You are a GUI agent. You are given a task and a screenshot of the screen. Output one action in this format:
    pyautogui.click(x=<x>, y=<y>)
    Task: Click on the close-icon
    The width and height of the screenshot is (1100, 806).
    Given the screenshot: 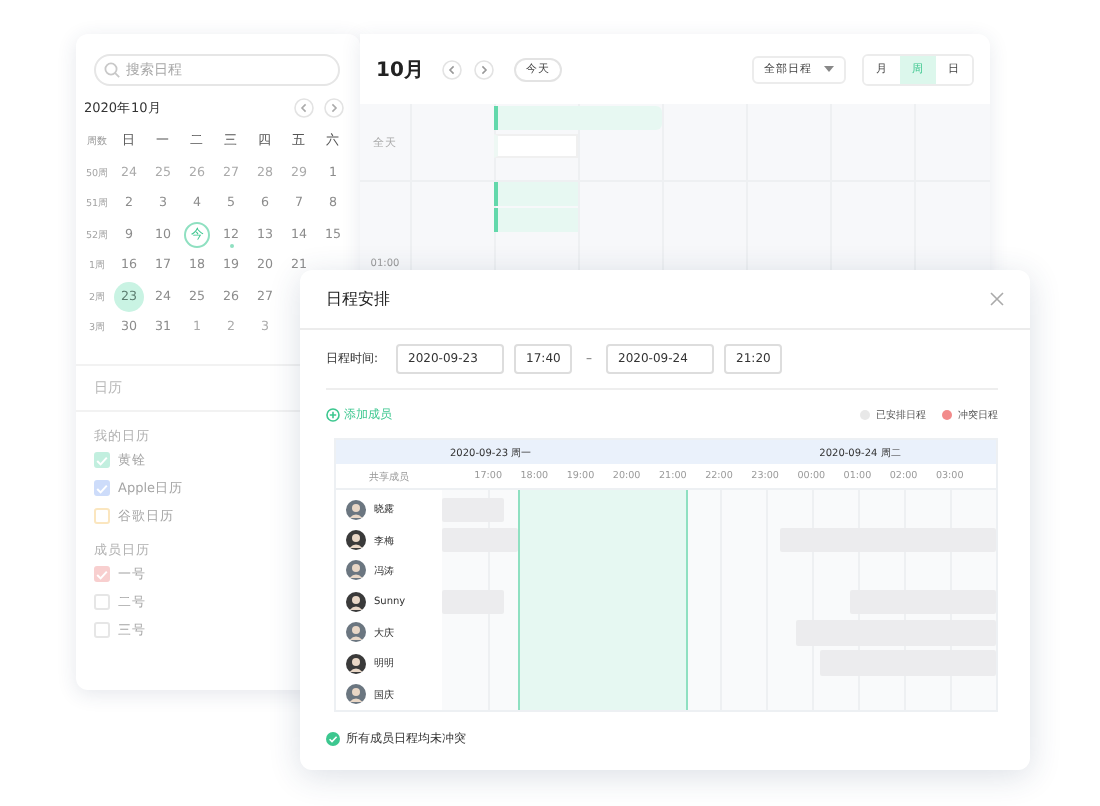 What is the action you would take?
    pyautogui.click(x=997, y=299)
    